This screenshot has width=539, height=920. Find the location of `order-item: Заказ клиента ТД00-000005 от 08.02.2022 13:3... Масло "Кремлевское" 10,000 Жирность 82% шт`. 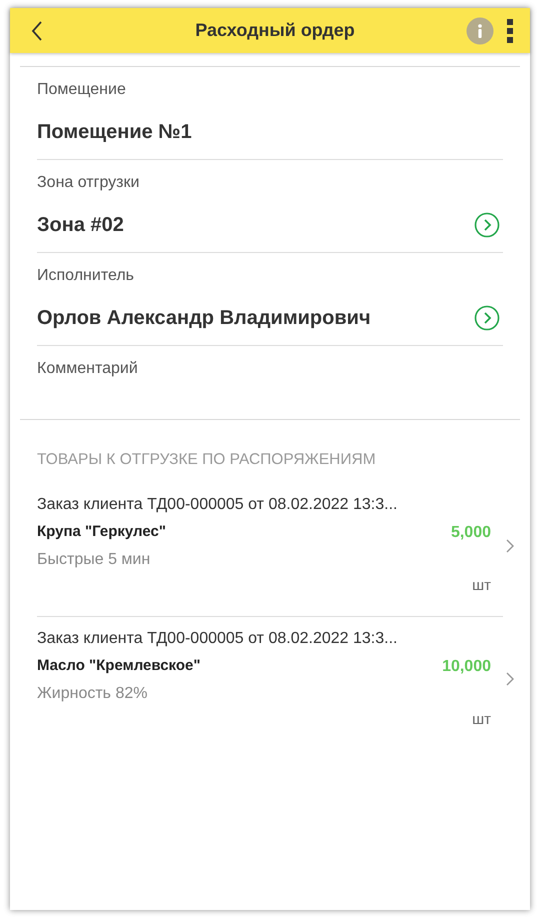

order-item: Заказ клиента ТД00-000005 от 08.02.2022 13:3... Масло "Кремлевское" 10,000 Жирность 82% шт is located at coordinates (270, 679).